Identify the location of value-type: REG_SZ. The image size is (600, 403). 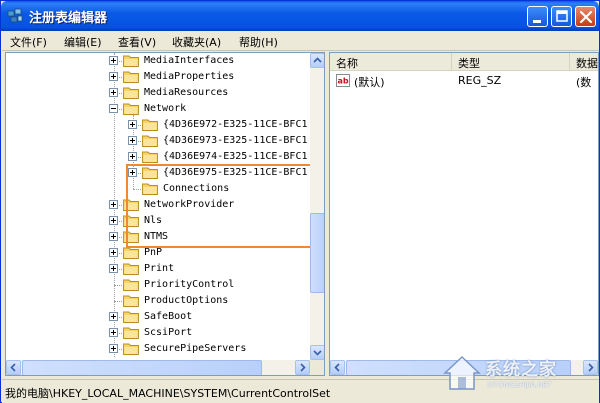
(480, 80).